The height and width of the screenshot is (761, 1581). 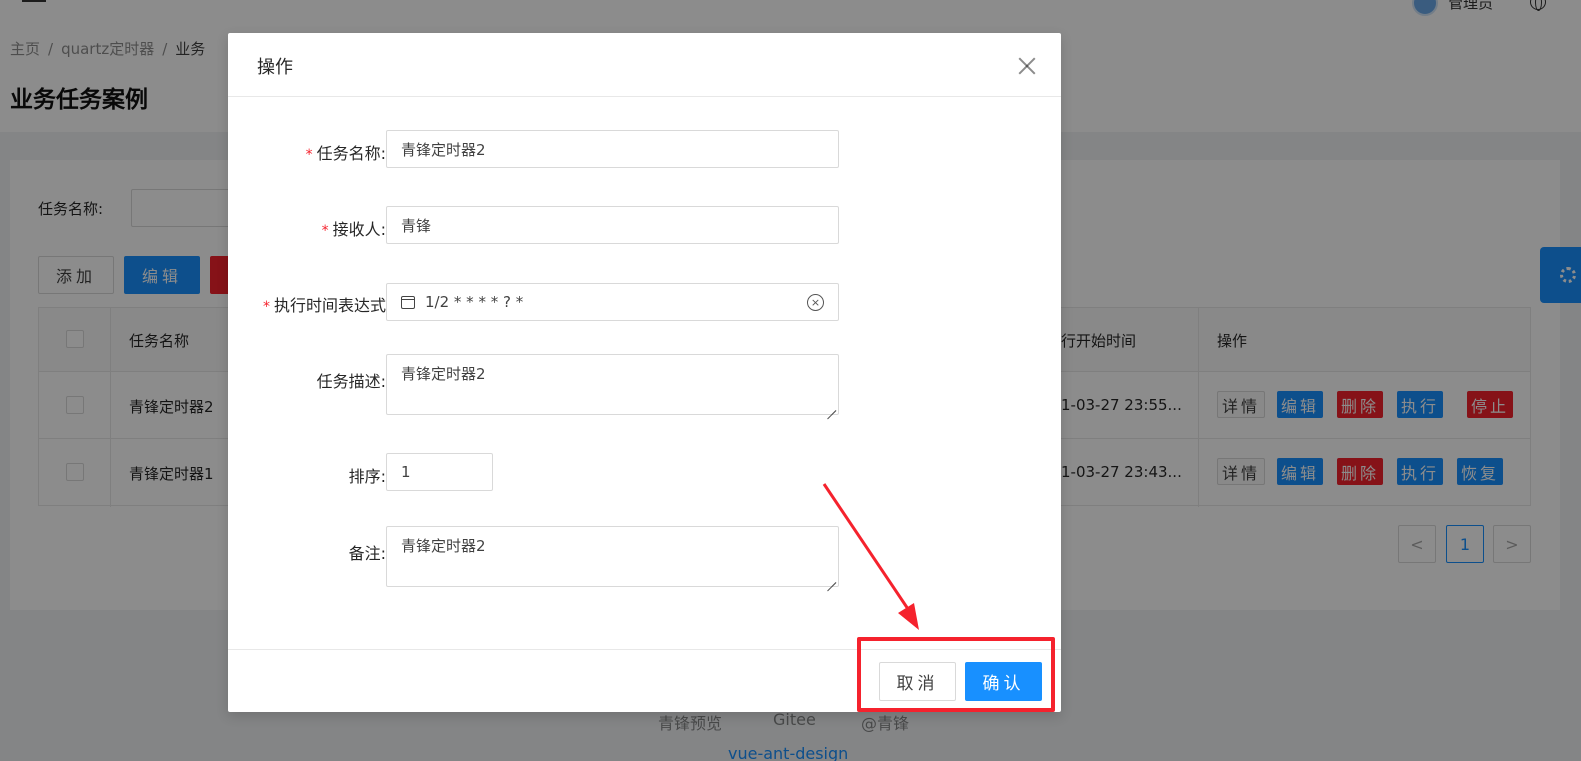 I want to click on description-value: 青锋定时器2, so click(x=443, y=374).